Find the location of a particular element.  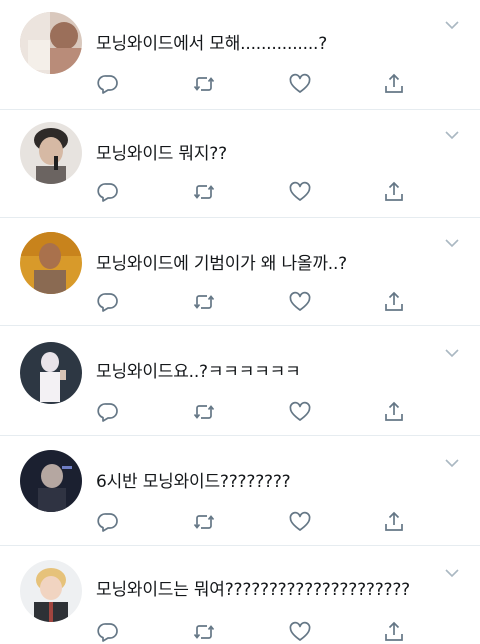

tweet-text: 6시반 모닝와이드???????? is located at coordinates (193, 482).